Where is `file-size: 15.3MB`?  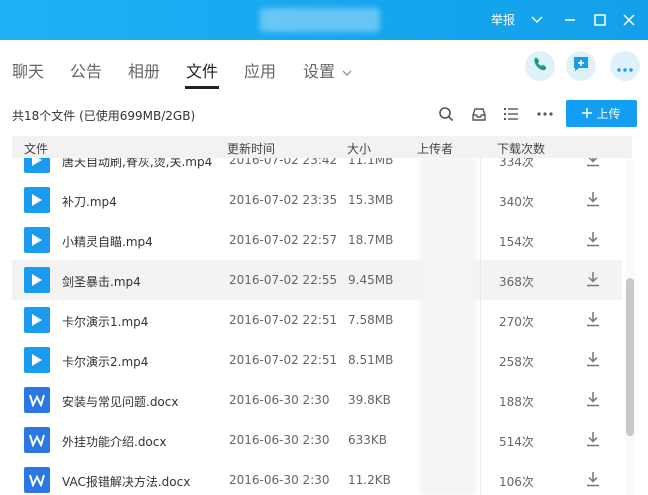
file-size: 15.3MB is located at coordinates (371, 200).